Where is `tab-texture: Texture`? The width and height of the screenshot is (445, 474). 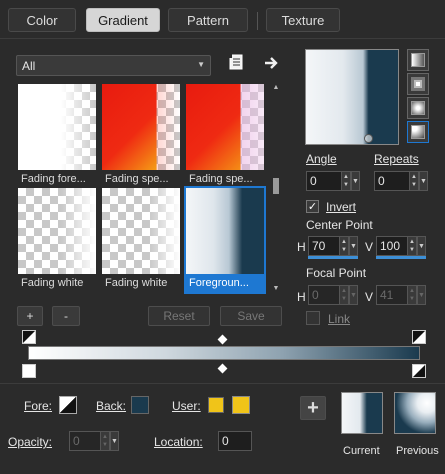 tab-texture: Texture is located at coordinates (303, 20).